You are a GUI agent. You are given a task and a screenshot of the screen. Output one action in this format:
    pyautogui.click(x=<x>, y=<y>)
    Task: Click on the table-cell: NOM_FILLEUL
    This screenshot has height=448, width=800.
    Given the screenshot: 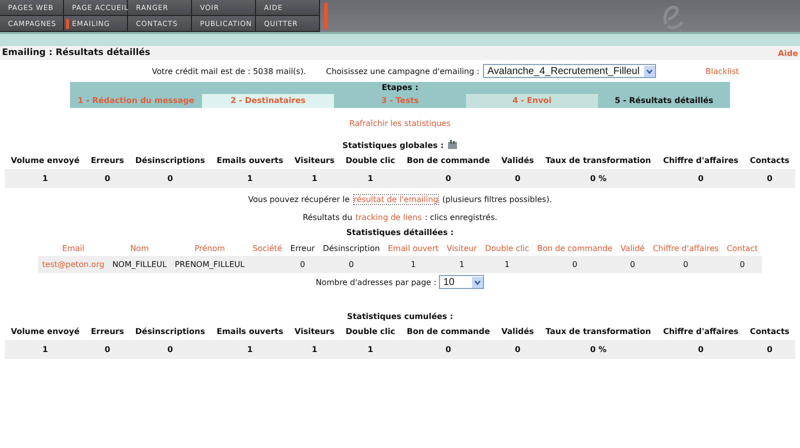 What is the action you would take?
    pyautogui.click(x=139, y=264)
    